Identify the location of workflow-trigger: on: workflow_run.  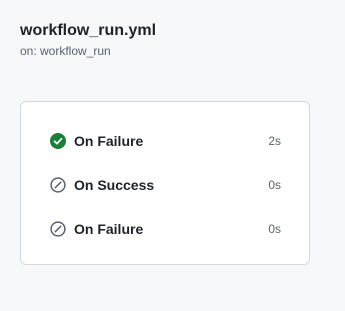
(65, 51).